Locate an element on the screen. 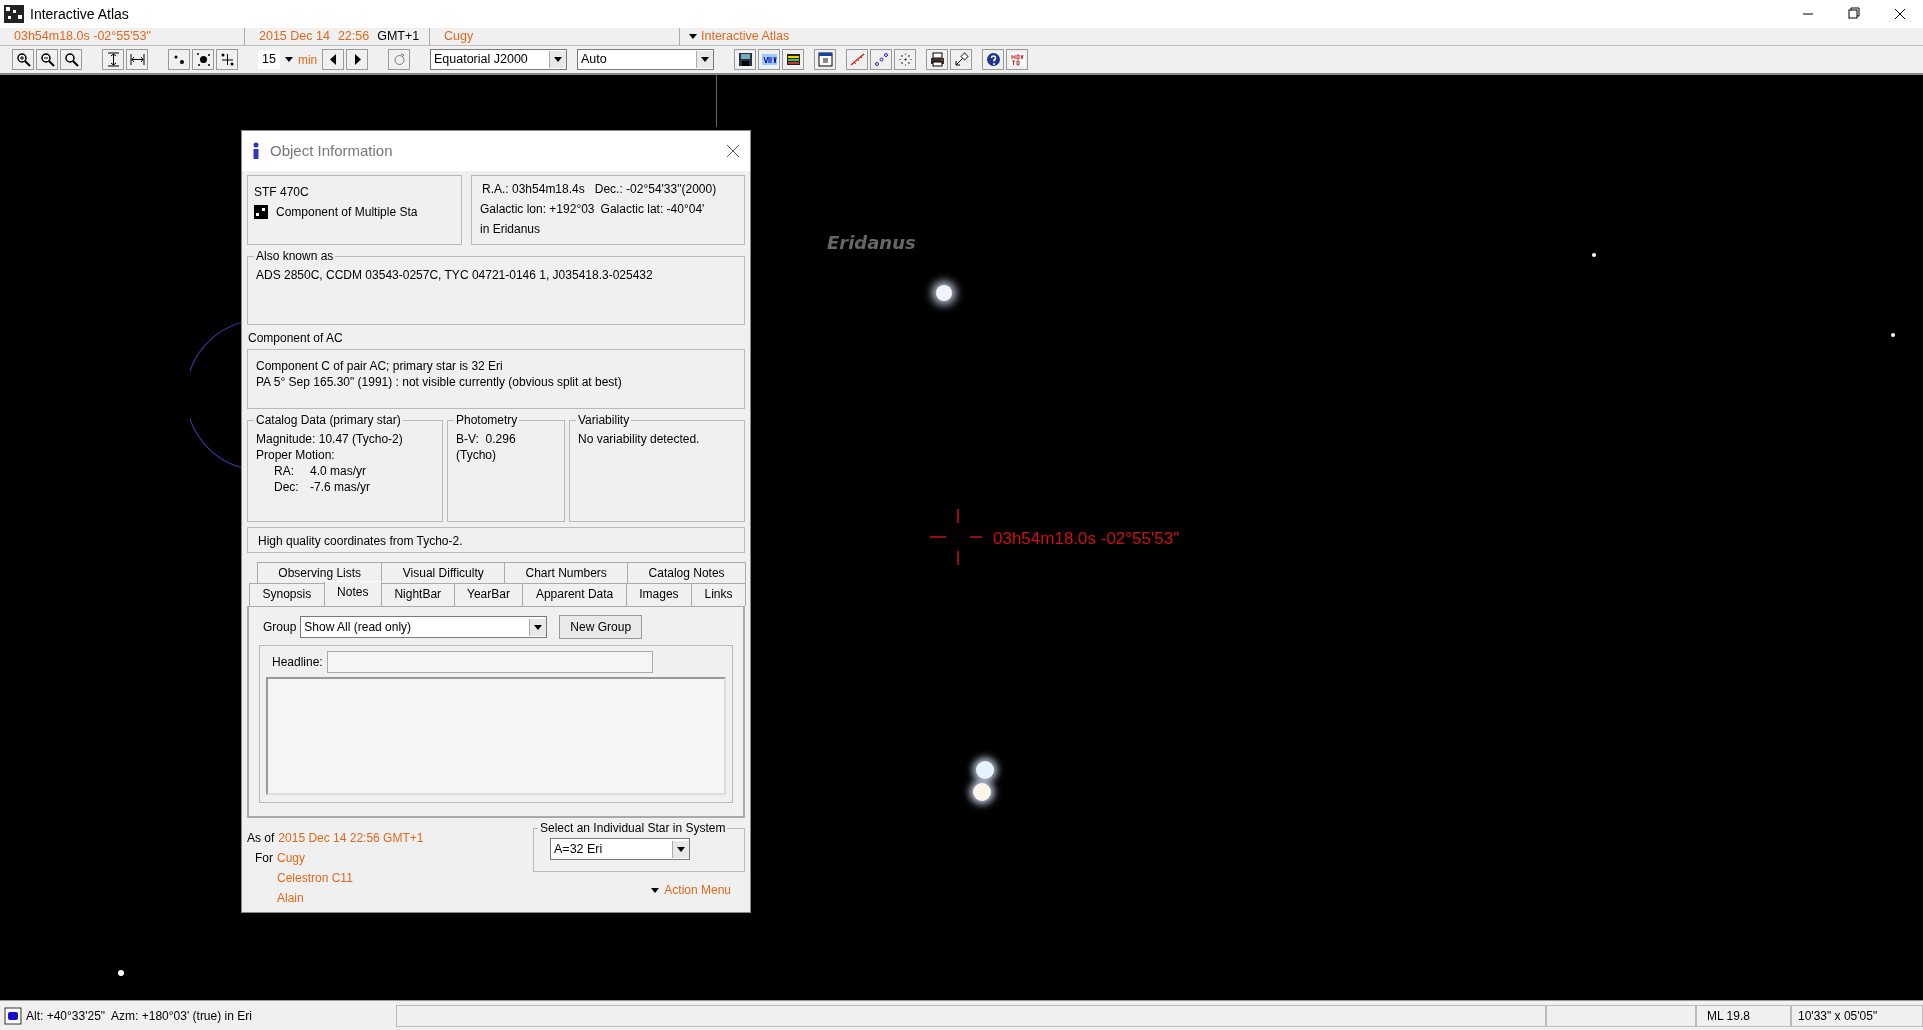 Image resolution: width=1923 pixels, height=1030 pixels. zoom-in-button is located at coordinates (23, 59).